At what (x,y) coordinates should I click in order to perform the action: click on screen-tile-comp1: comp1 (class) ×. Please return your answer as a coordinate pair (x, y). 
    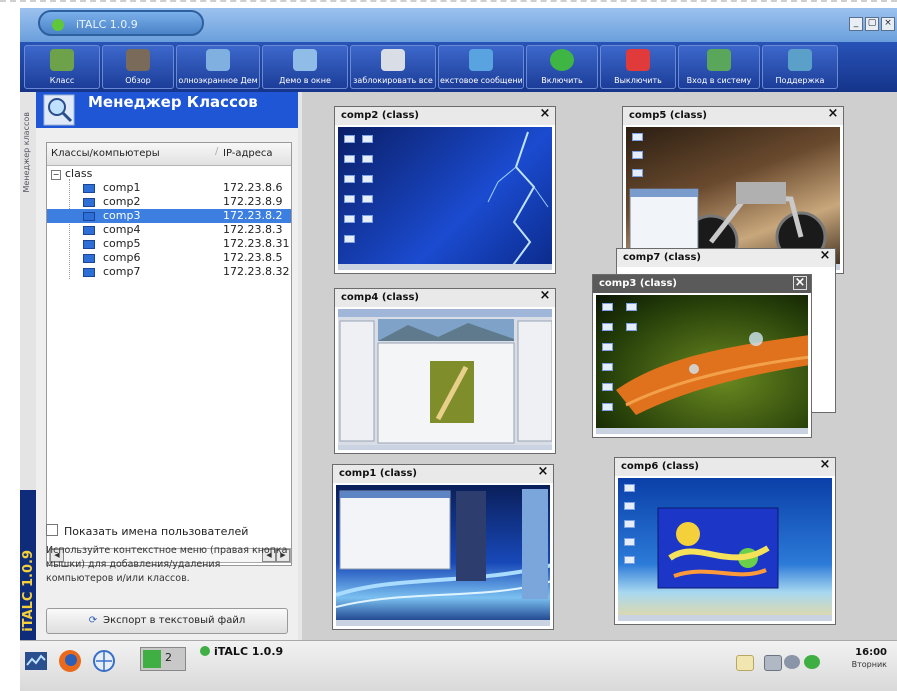
    Looking at the image, I should click on (443, 547).